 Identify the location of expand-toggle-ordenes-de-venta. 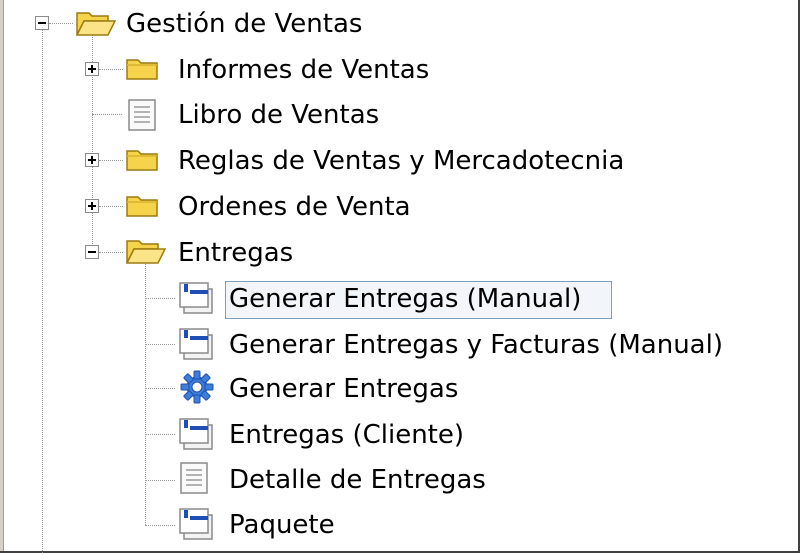
(92, 206).